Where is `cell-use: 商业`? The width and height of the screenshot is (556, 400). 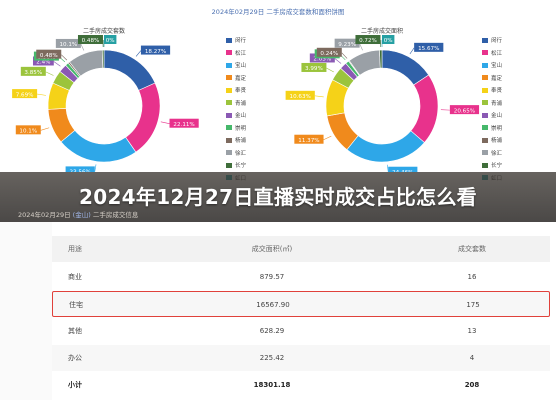 cell-use: 商业 is located at coordinates (75, 277).